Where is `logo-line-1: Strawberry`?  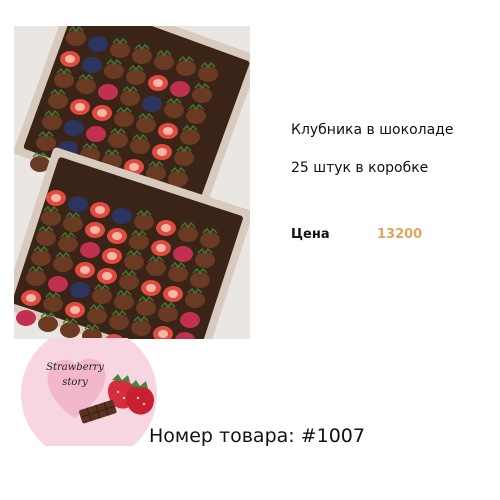 logo-line-1: Strawberry is located at coordinates (75, 367).